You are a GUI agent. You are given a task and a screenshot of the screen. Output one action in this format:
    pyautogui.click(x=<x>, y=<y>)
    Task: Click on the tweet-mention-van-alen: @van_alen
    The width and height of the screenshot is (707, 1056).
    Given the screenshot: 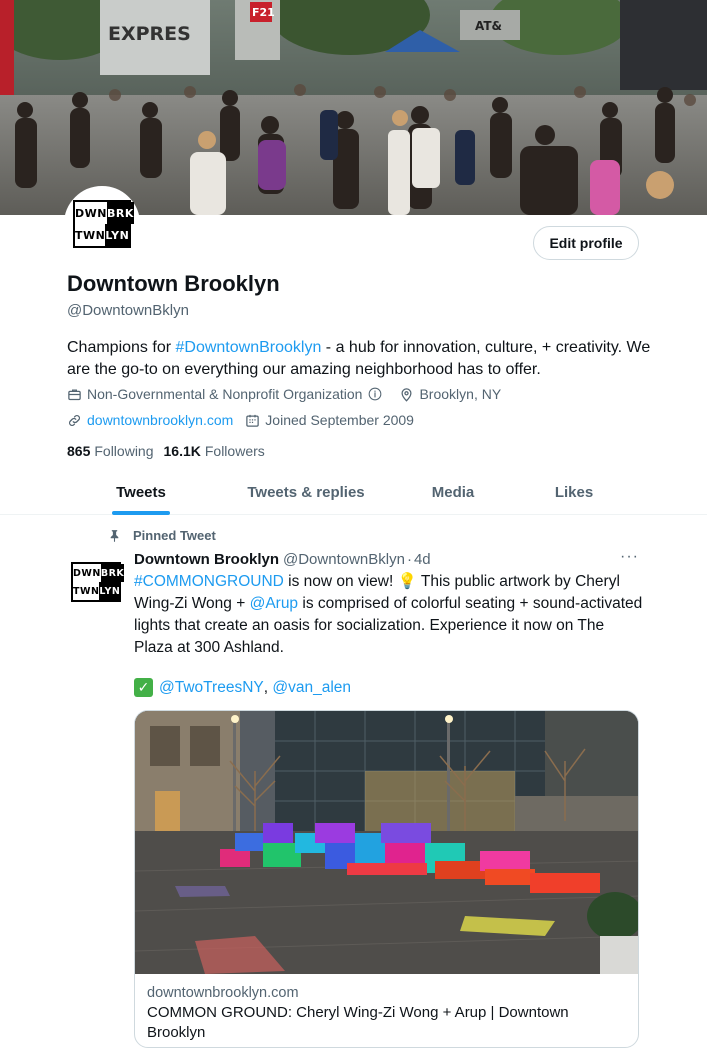 What is the action you would take?
    pyautogui.click(x=311, y=688)
    